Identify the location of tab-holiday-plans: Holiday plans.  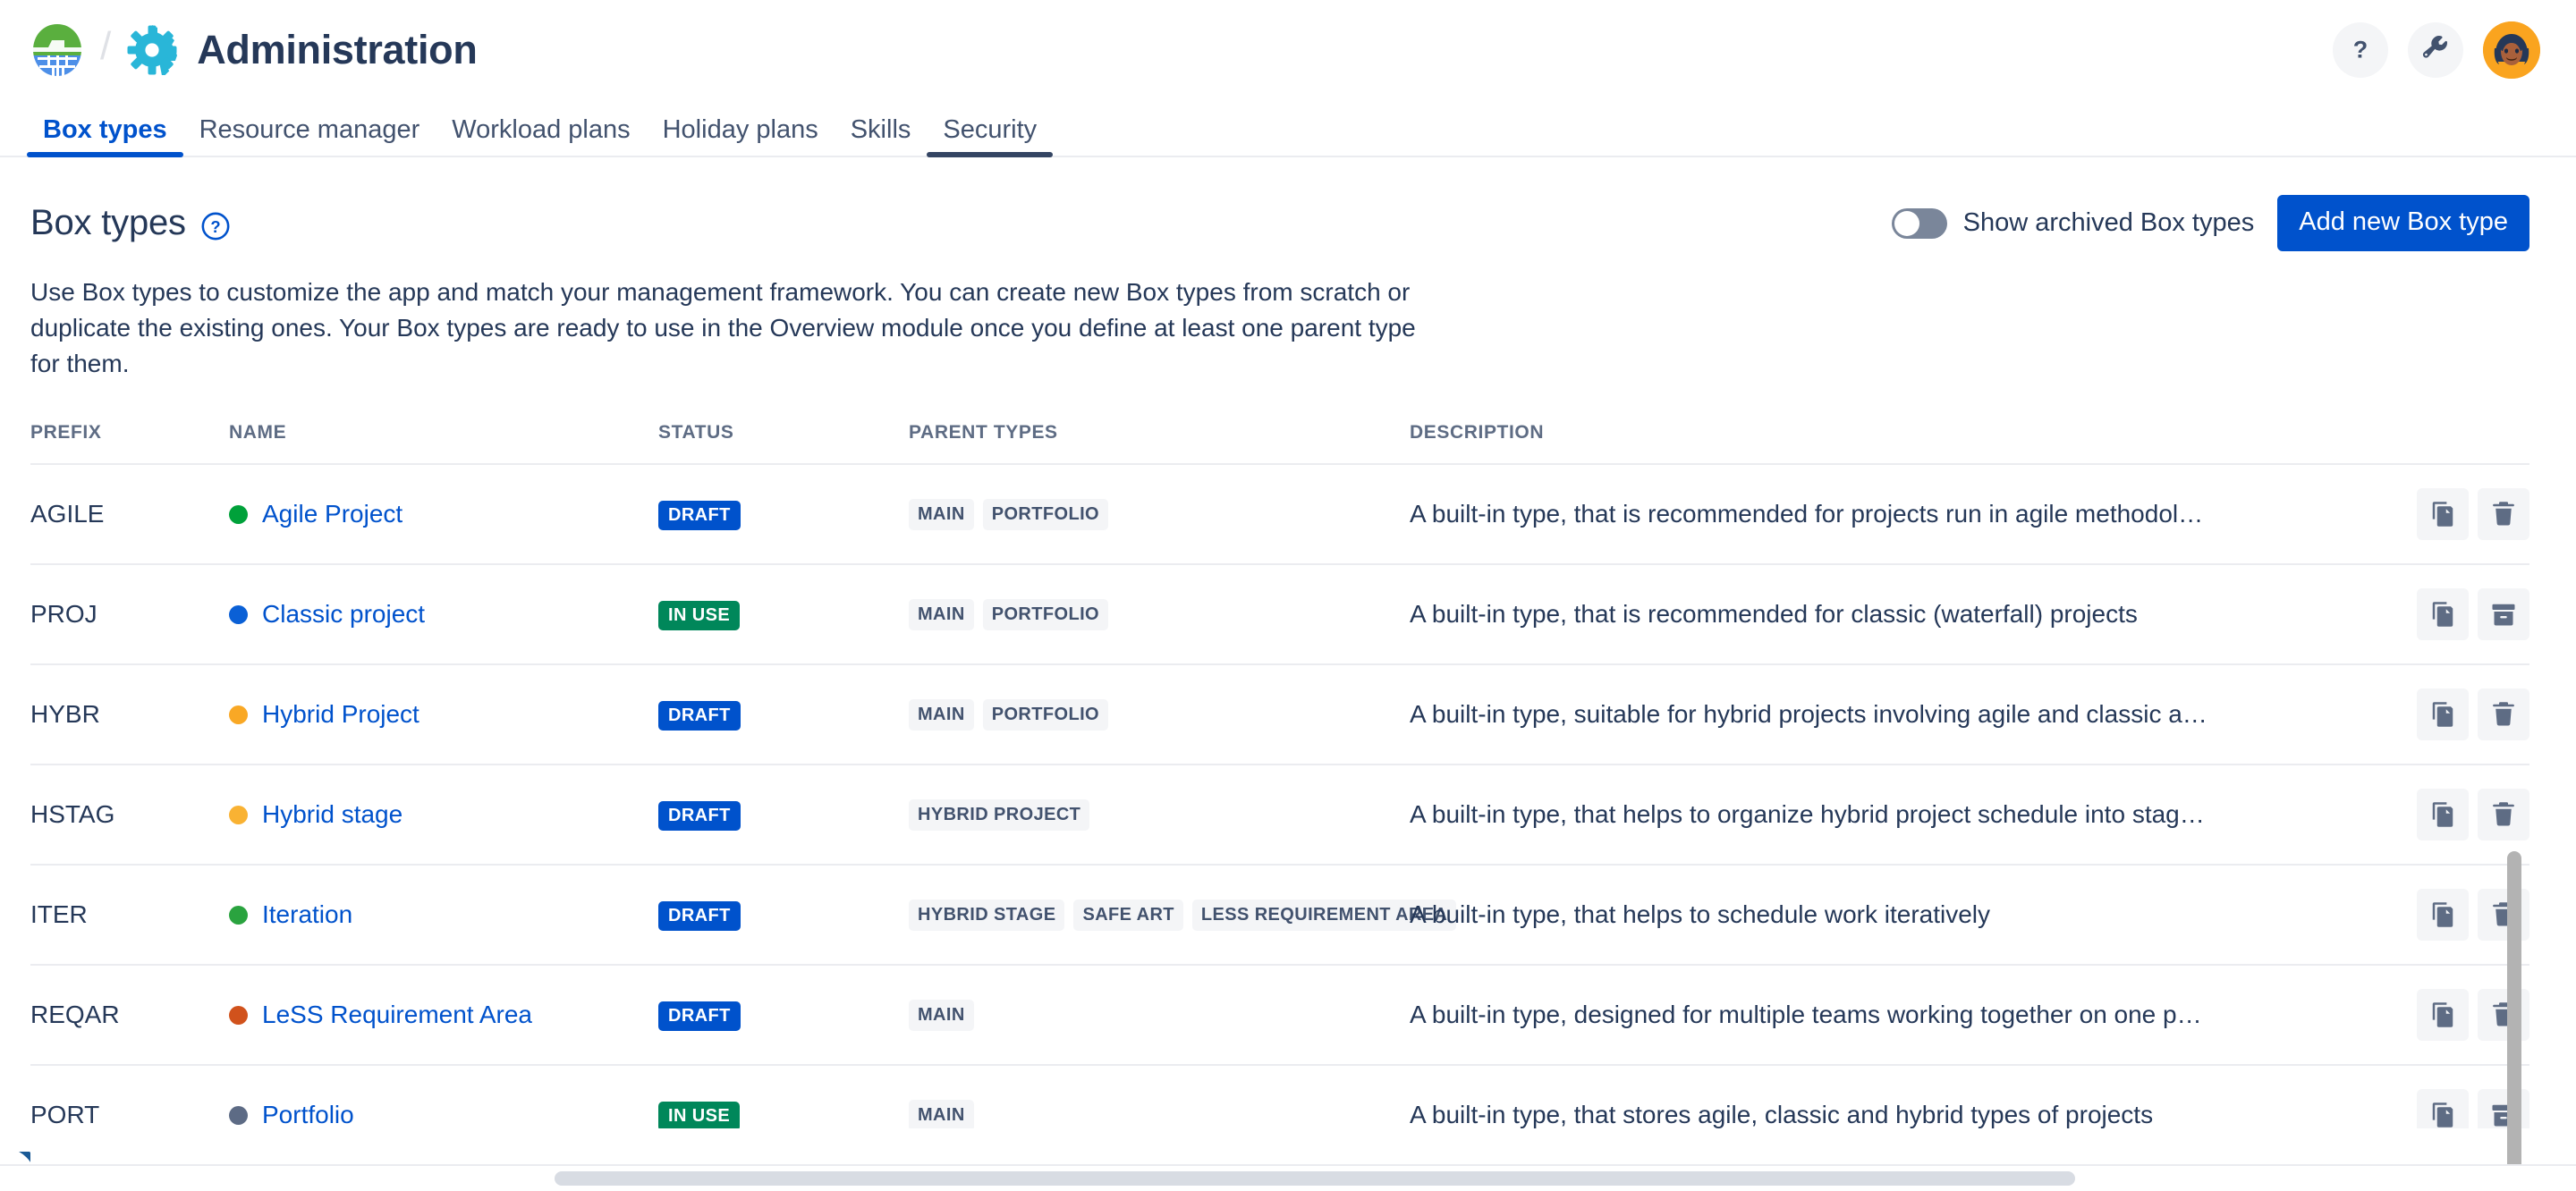
(741, 137).